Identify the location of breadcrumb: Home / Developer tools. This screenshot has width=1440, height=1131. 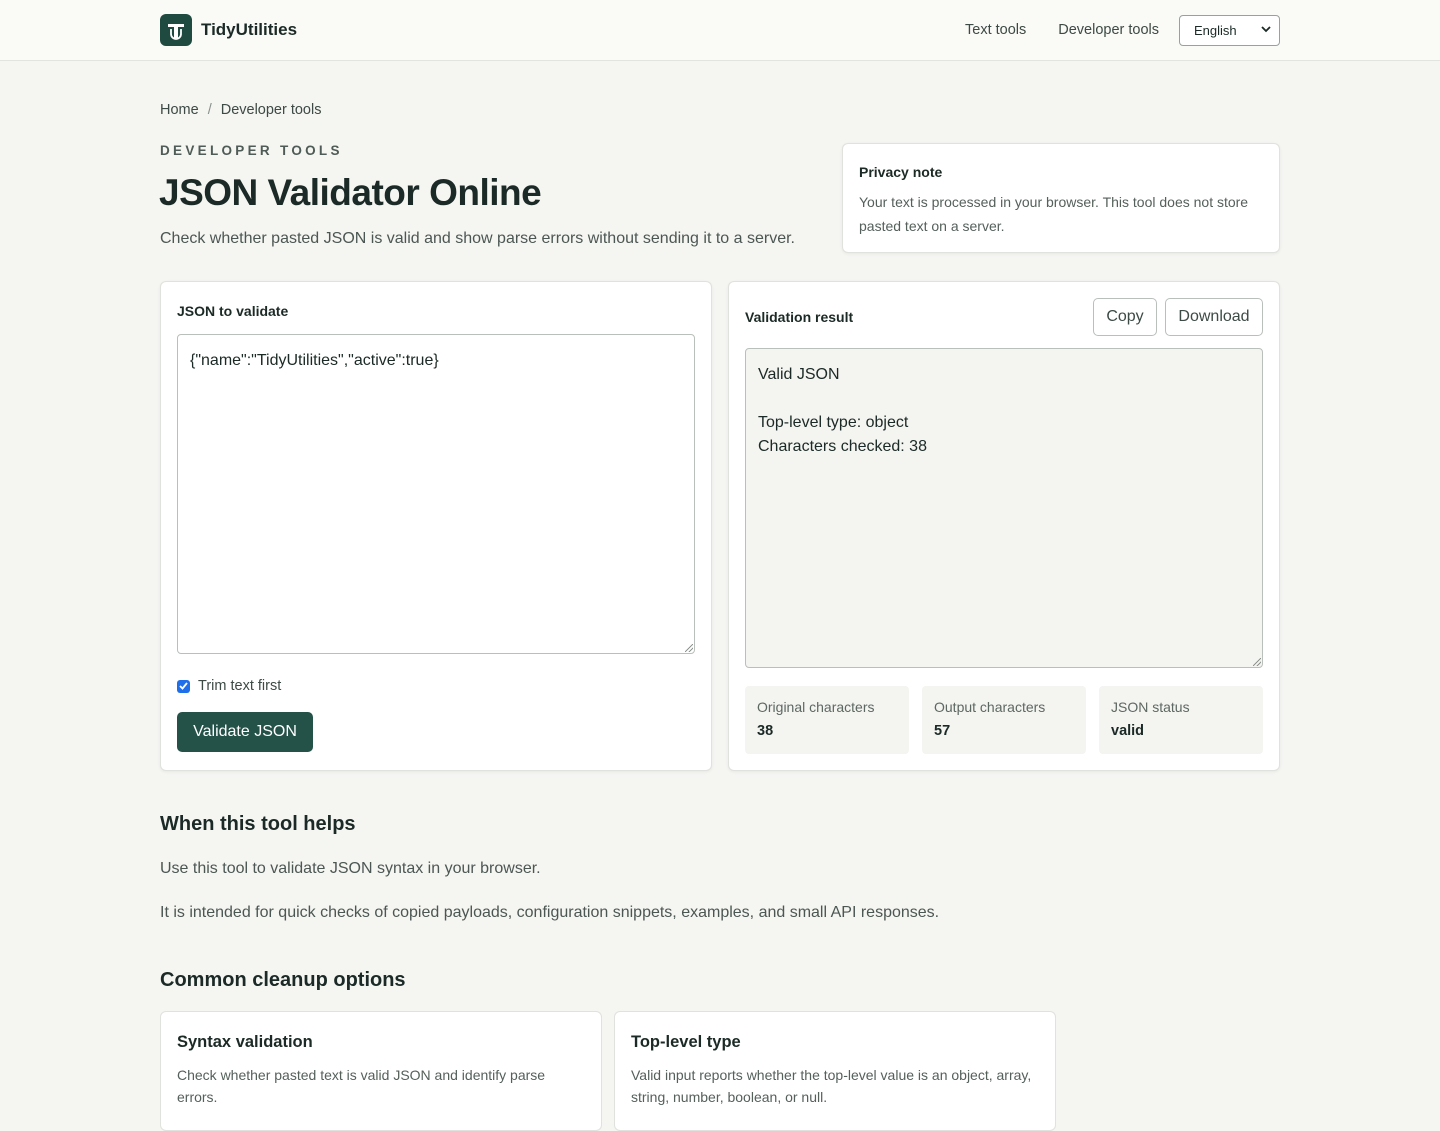
(240, 110).